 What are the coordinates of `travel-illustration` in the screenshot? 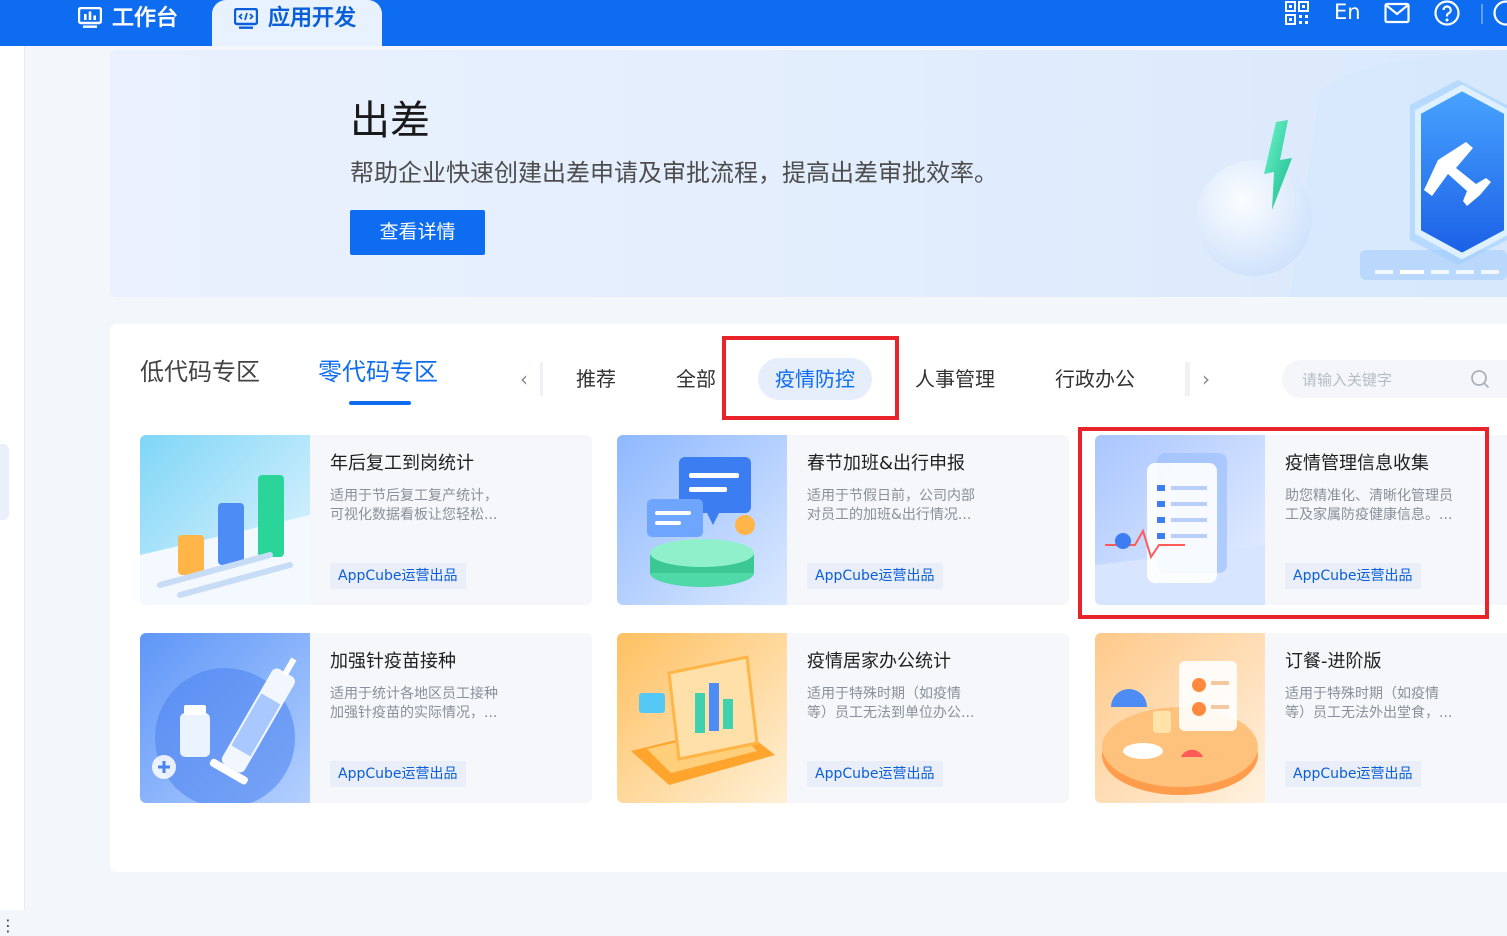 It's located at (1338, 173).